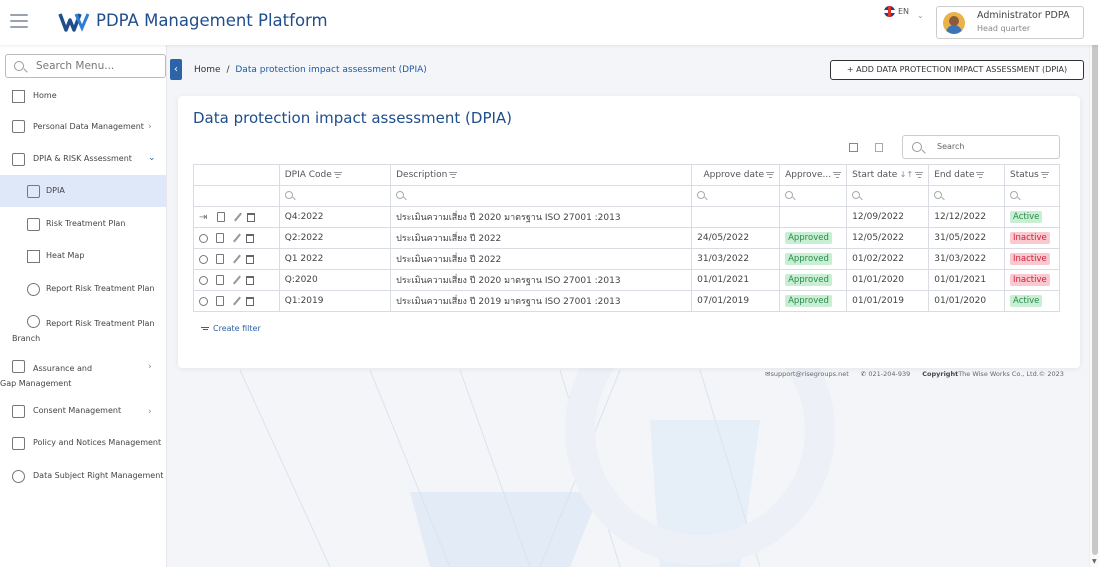 This screenshot has width=1099, height=567. What do you see at coordinates (1032, 217) in the screenshot?
I see `status-cell: Active` at bounding box center [1032, 217].